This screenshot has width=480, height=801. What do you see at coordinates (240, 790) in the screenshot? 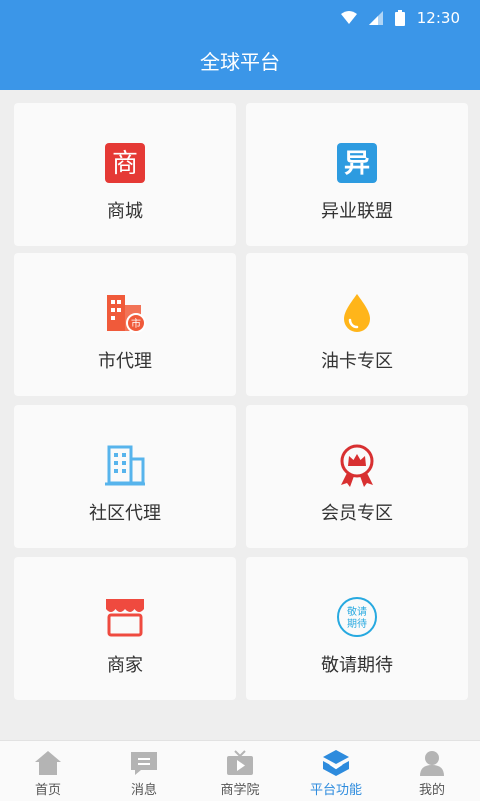
I see `tab-label: 商学院` at bounding box center [240, 790].